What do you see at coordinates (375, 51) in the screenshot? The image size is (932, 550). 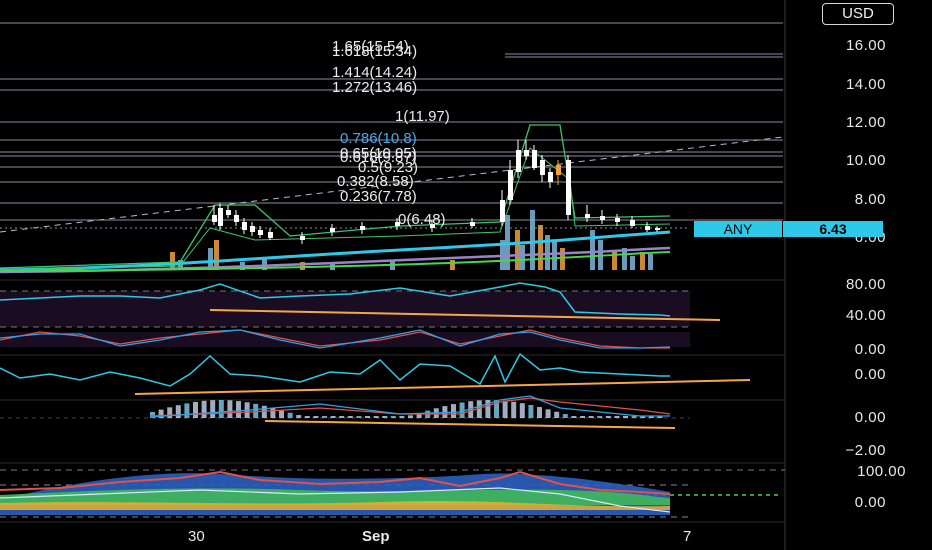 I see `fib-label: 1.618(15.34)` at bounding box center [375, 51].